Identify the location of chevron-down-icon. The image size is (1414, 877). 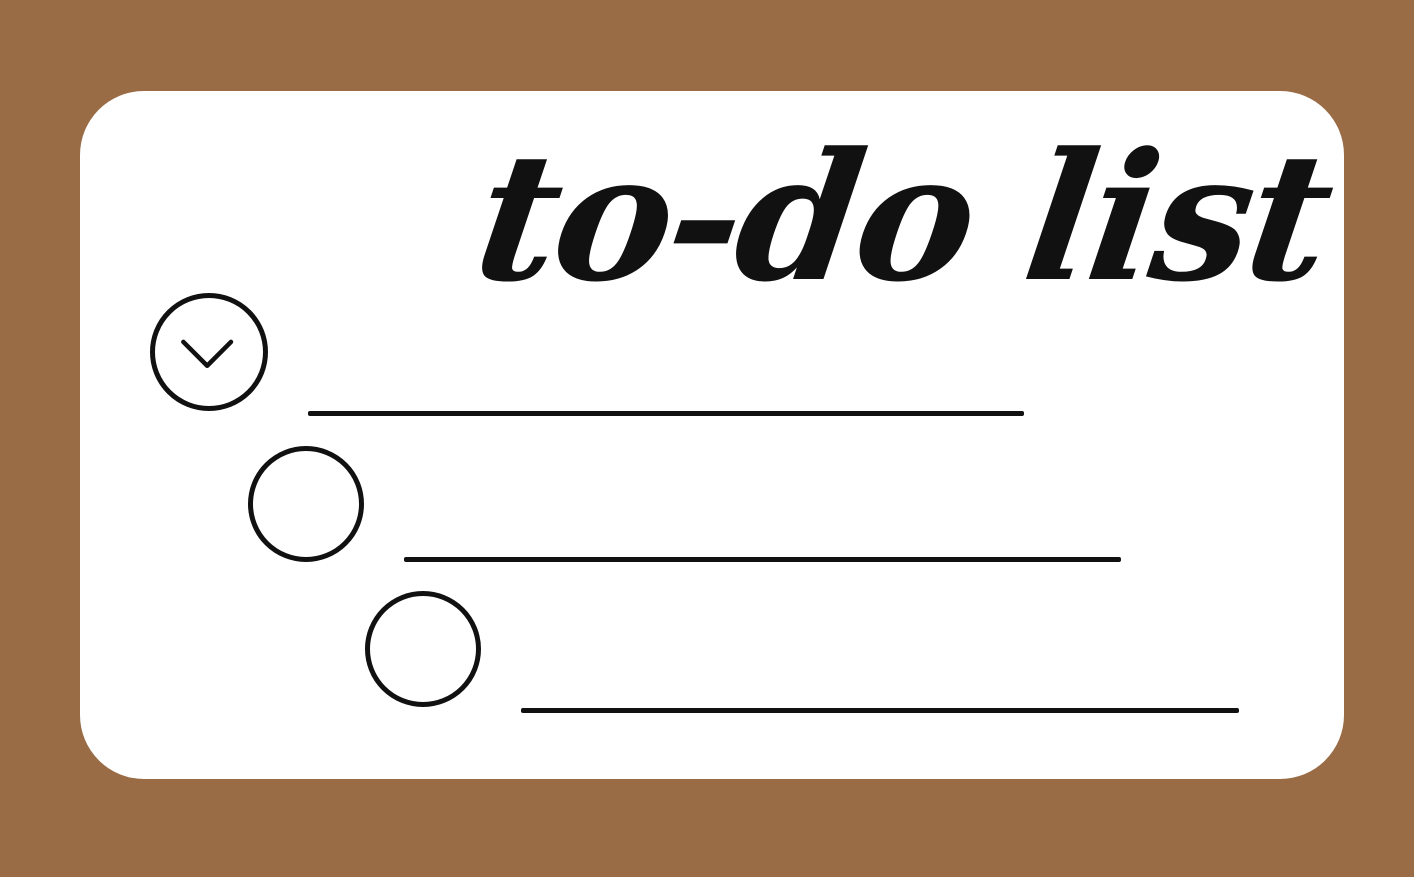
(207, 354).